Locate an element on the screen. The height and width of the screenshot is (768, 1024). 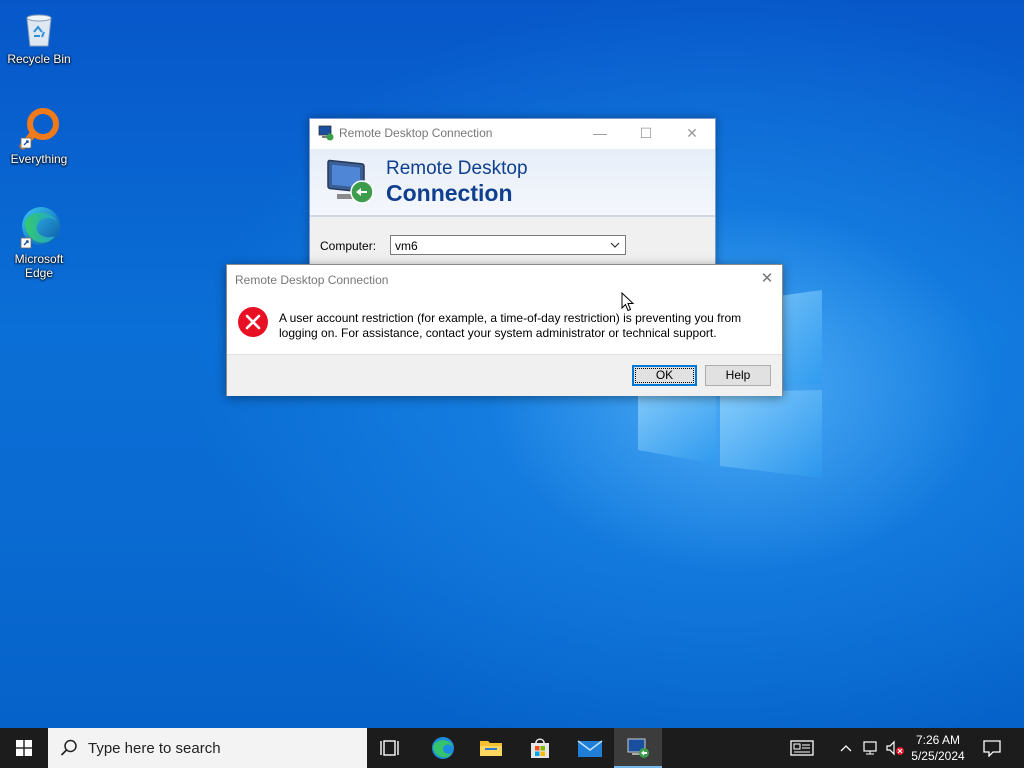
help-button: Help is located at coordinates (738, 375).